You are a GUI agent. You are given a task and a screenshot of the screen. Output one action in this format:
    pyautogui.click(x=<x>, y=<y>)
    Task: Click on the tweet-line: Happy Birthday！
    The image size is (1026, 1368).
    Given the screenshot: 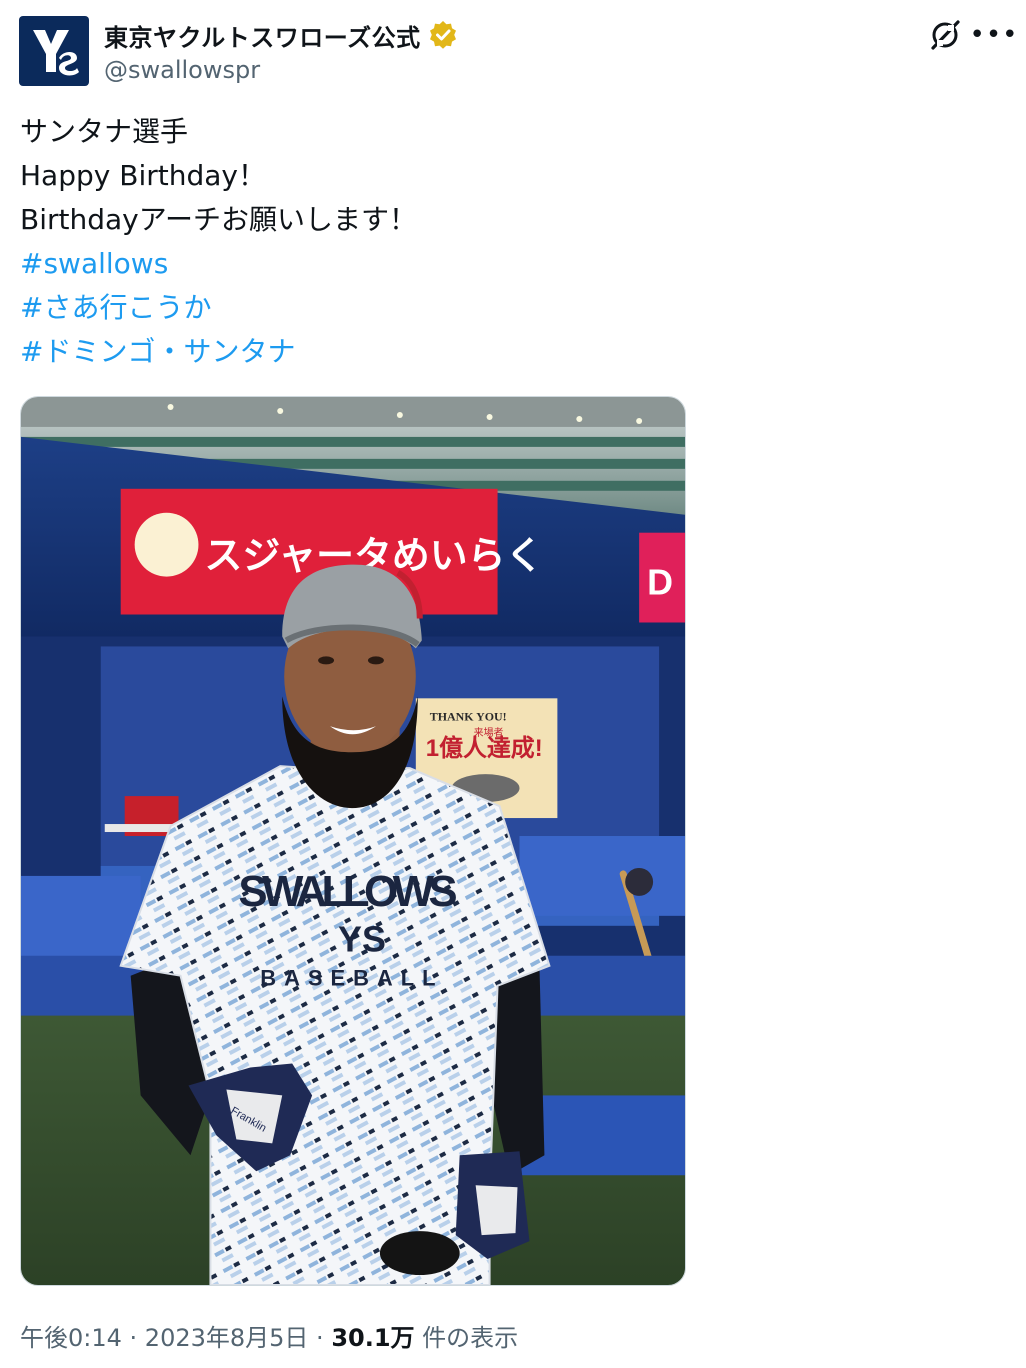 What is the action you would take?
    pyautogui.click(x=143, y=175)
    